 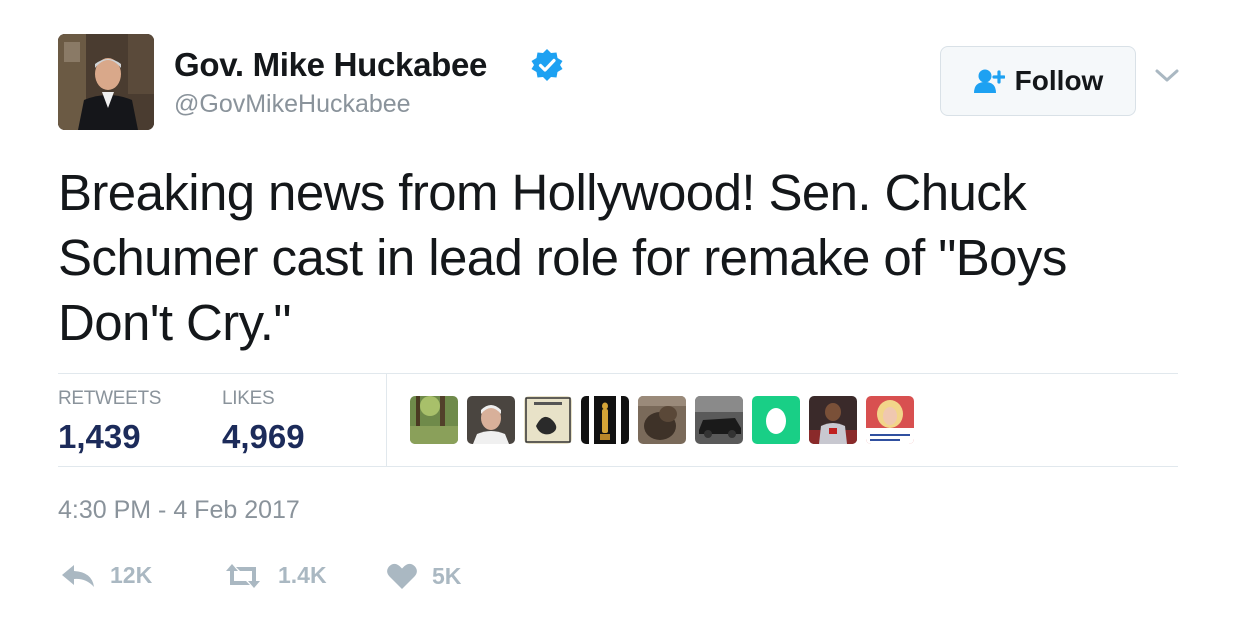 What do you see at coordinates (292, 104) in the screenshot?
I see `user-handle: @GovMikeHuckabee` at bounding box center [292, 104].